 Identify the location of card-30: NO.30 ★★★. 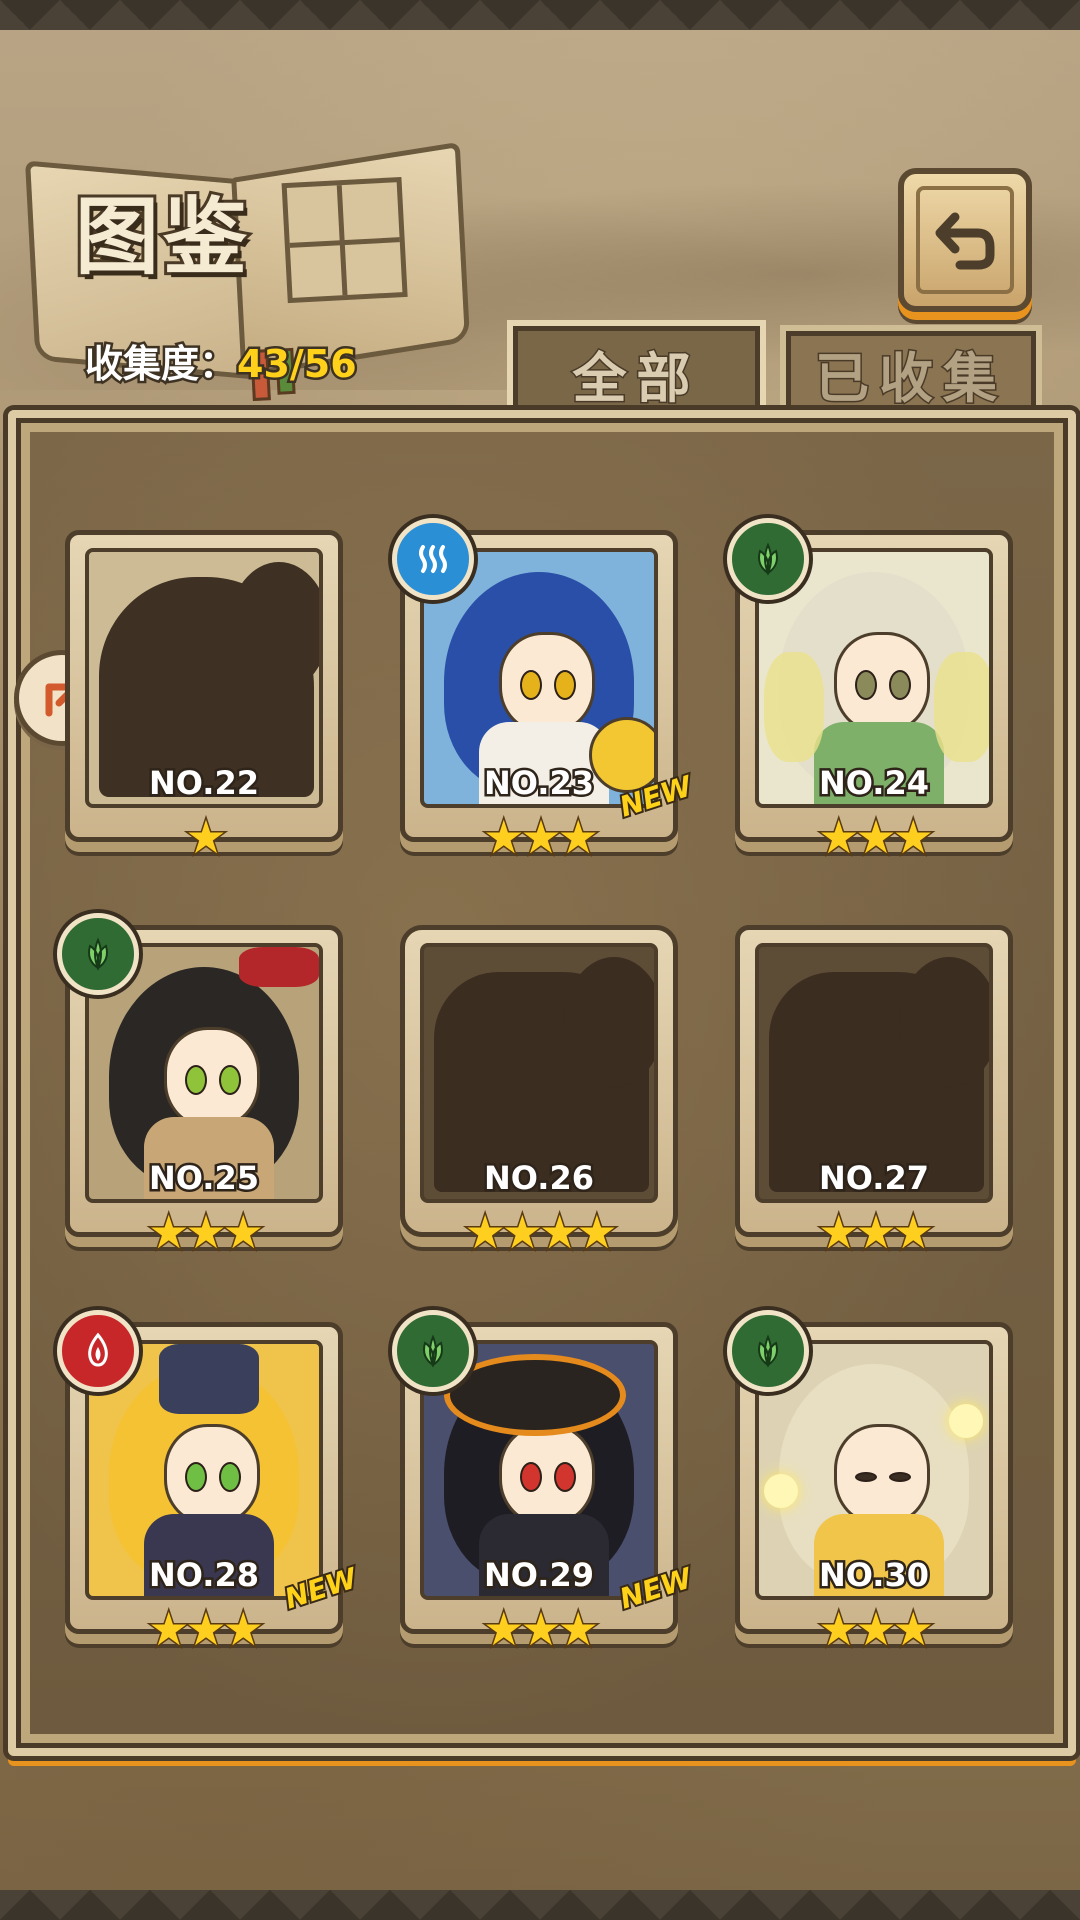
(870, 1483).